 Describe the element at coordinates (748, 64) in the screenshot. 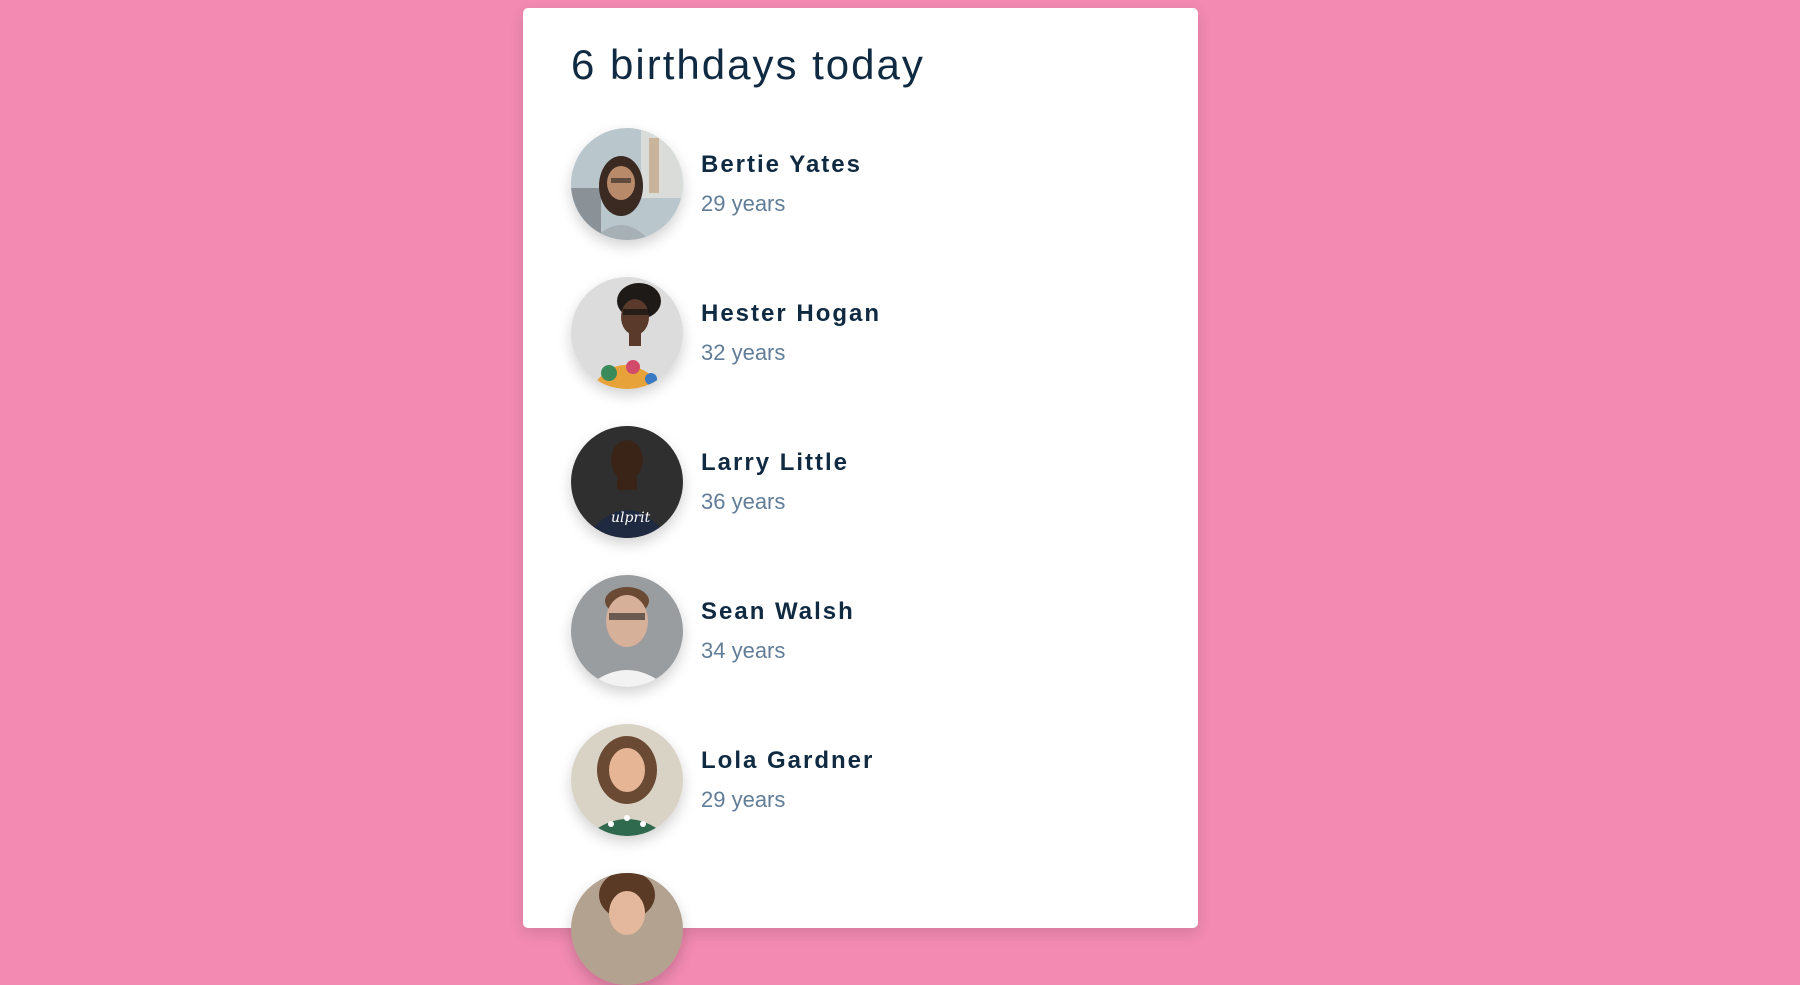

I see `page-title: 6 birthdays today` at that location.